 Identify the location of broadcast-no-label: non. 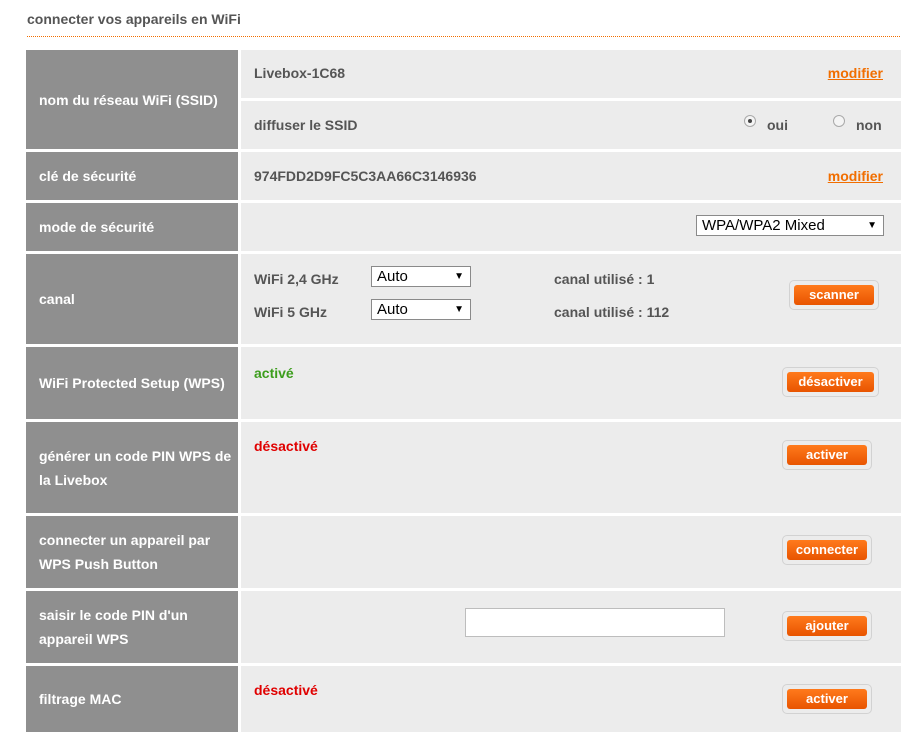
(869, 125).